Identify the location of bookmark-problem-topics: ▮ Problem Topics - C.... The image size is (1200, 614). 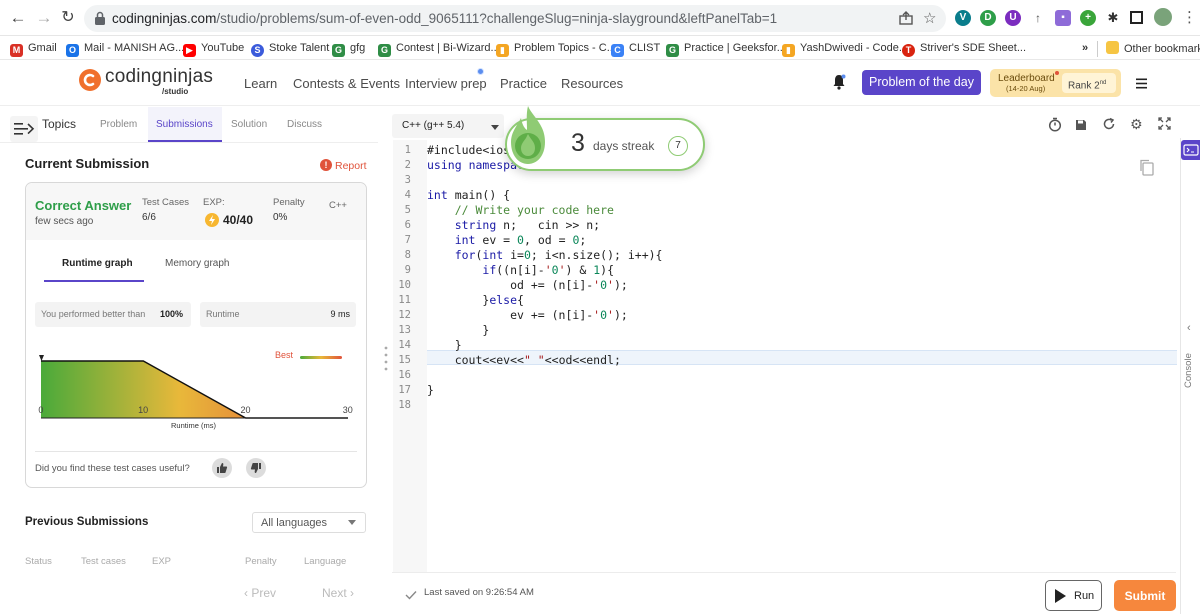
(556, 49).